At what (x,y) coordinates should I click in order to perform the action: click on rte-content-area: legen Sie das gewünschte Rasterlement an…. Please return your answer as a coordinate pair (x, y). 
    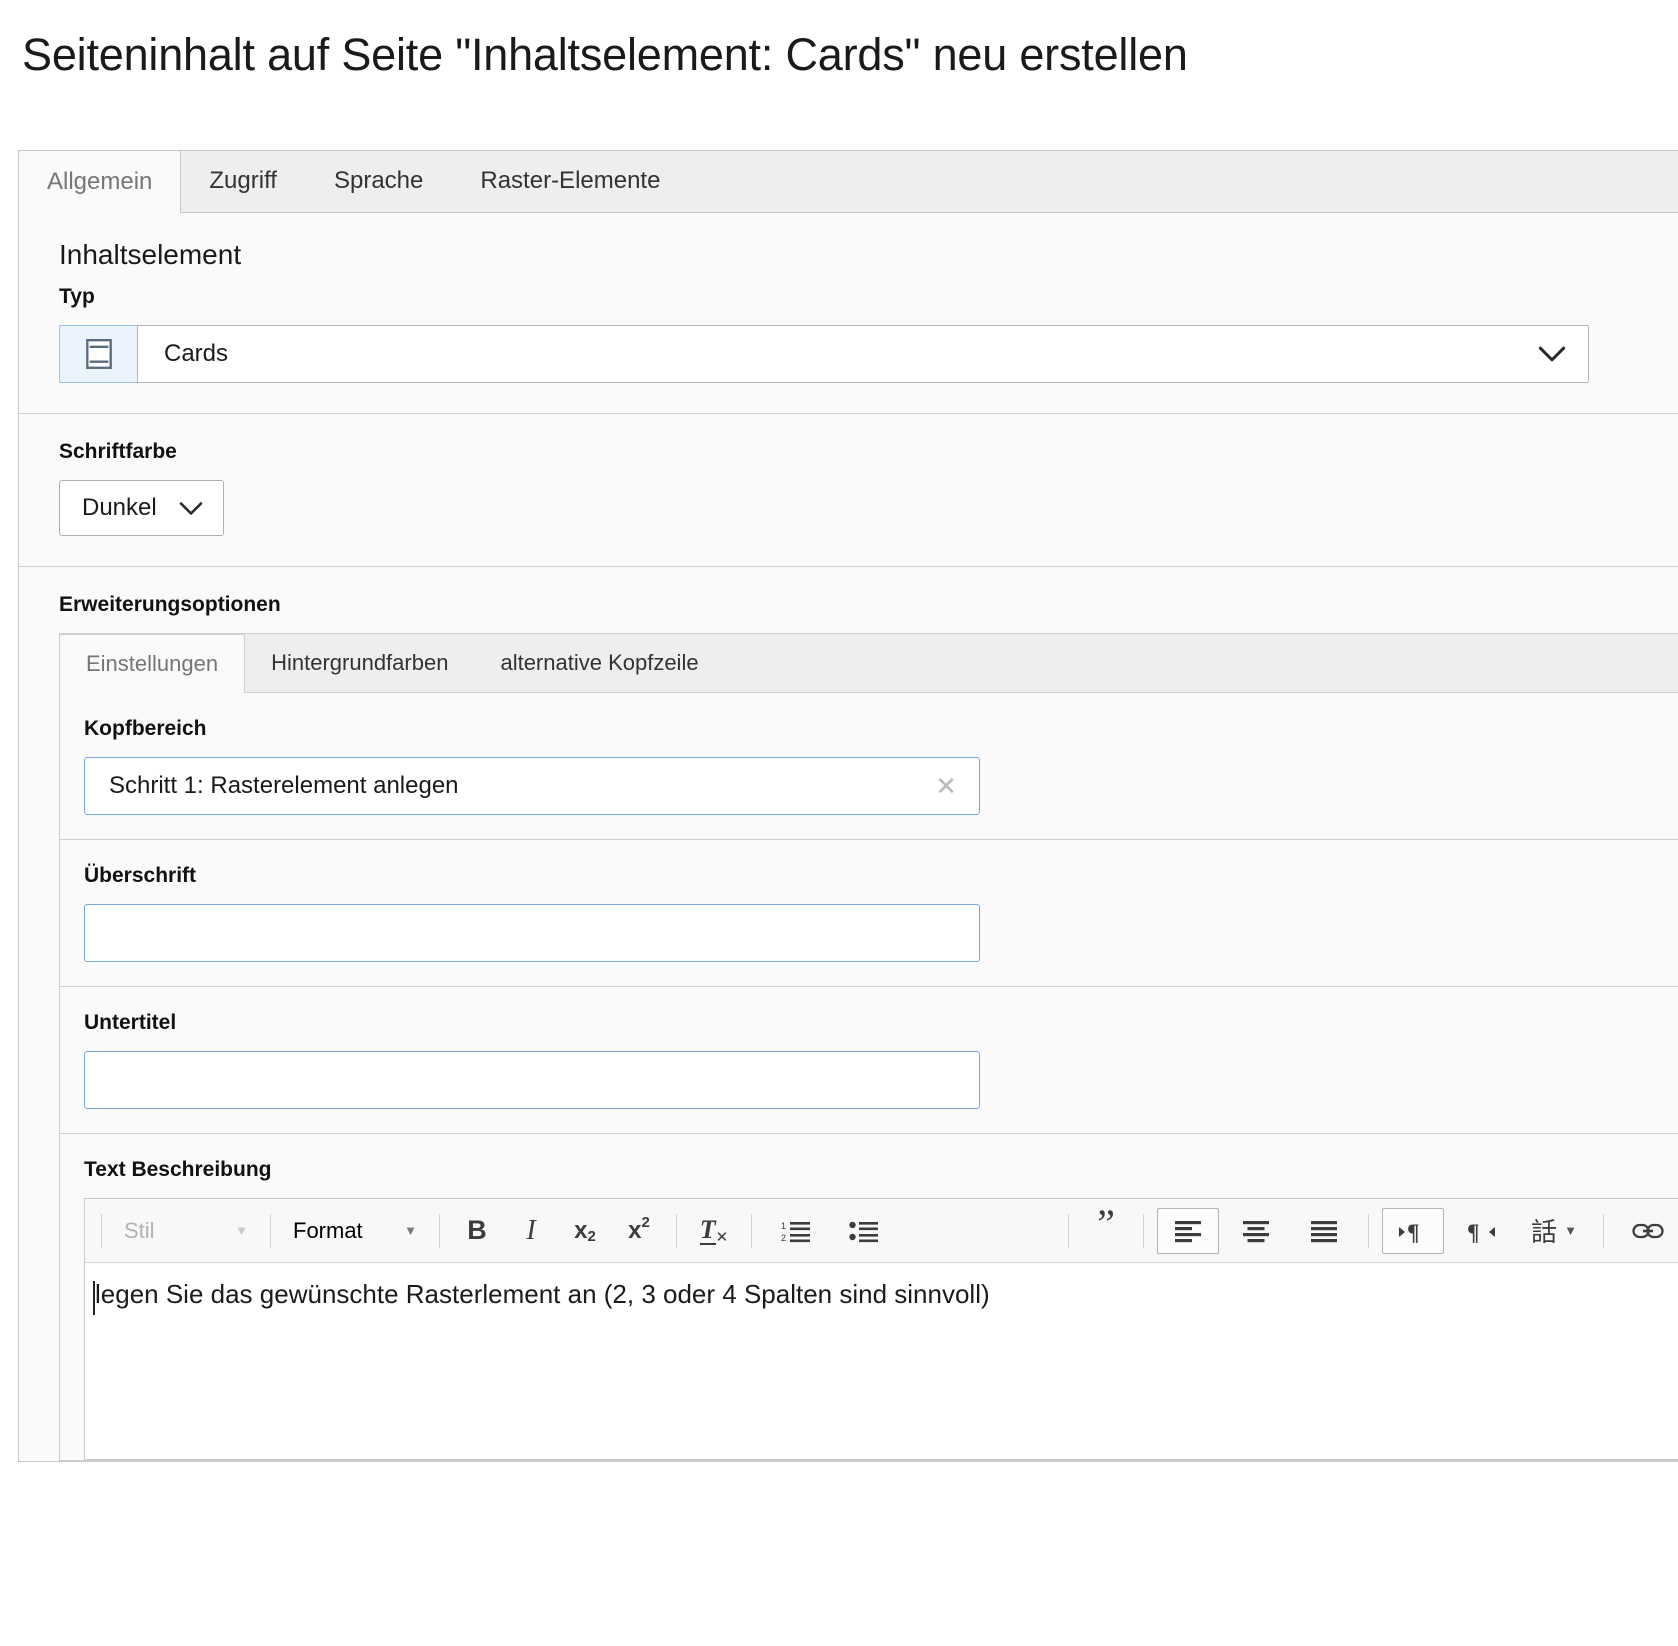
    Looking at the image, I should click on (881, 1361).